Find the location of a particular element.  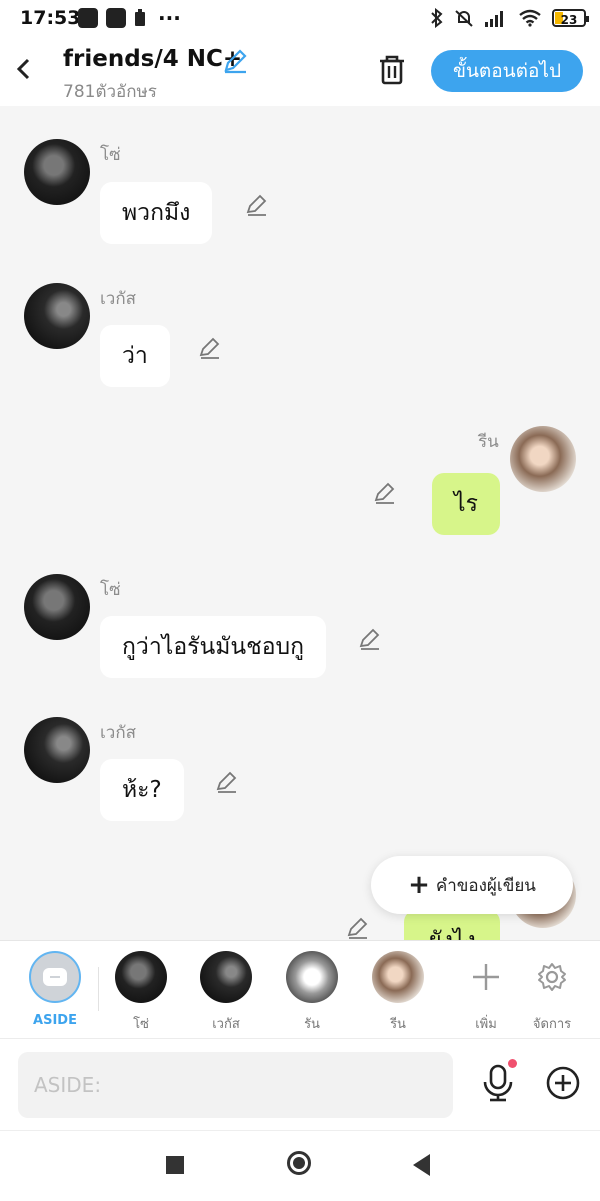

message-bubble: ว่า is located at coordinates (135, 356).